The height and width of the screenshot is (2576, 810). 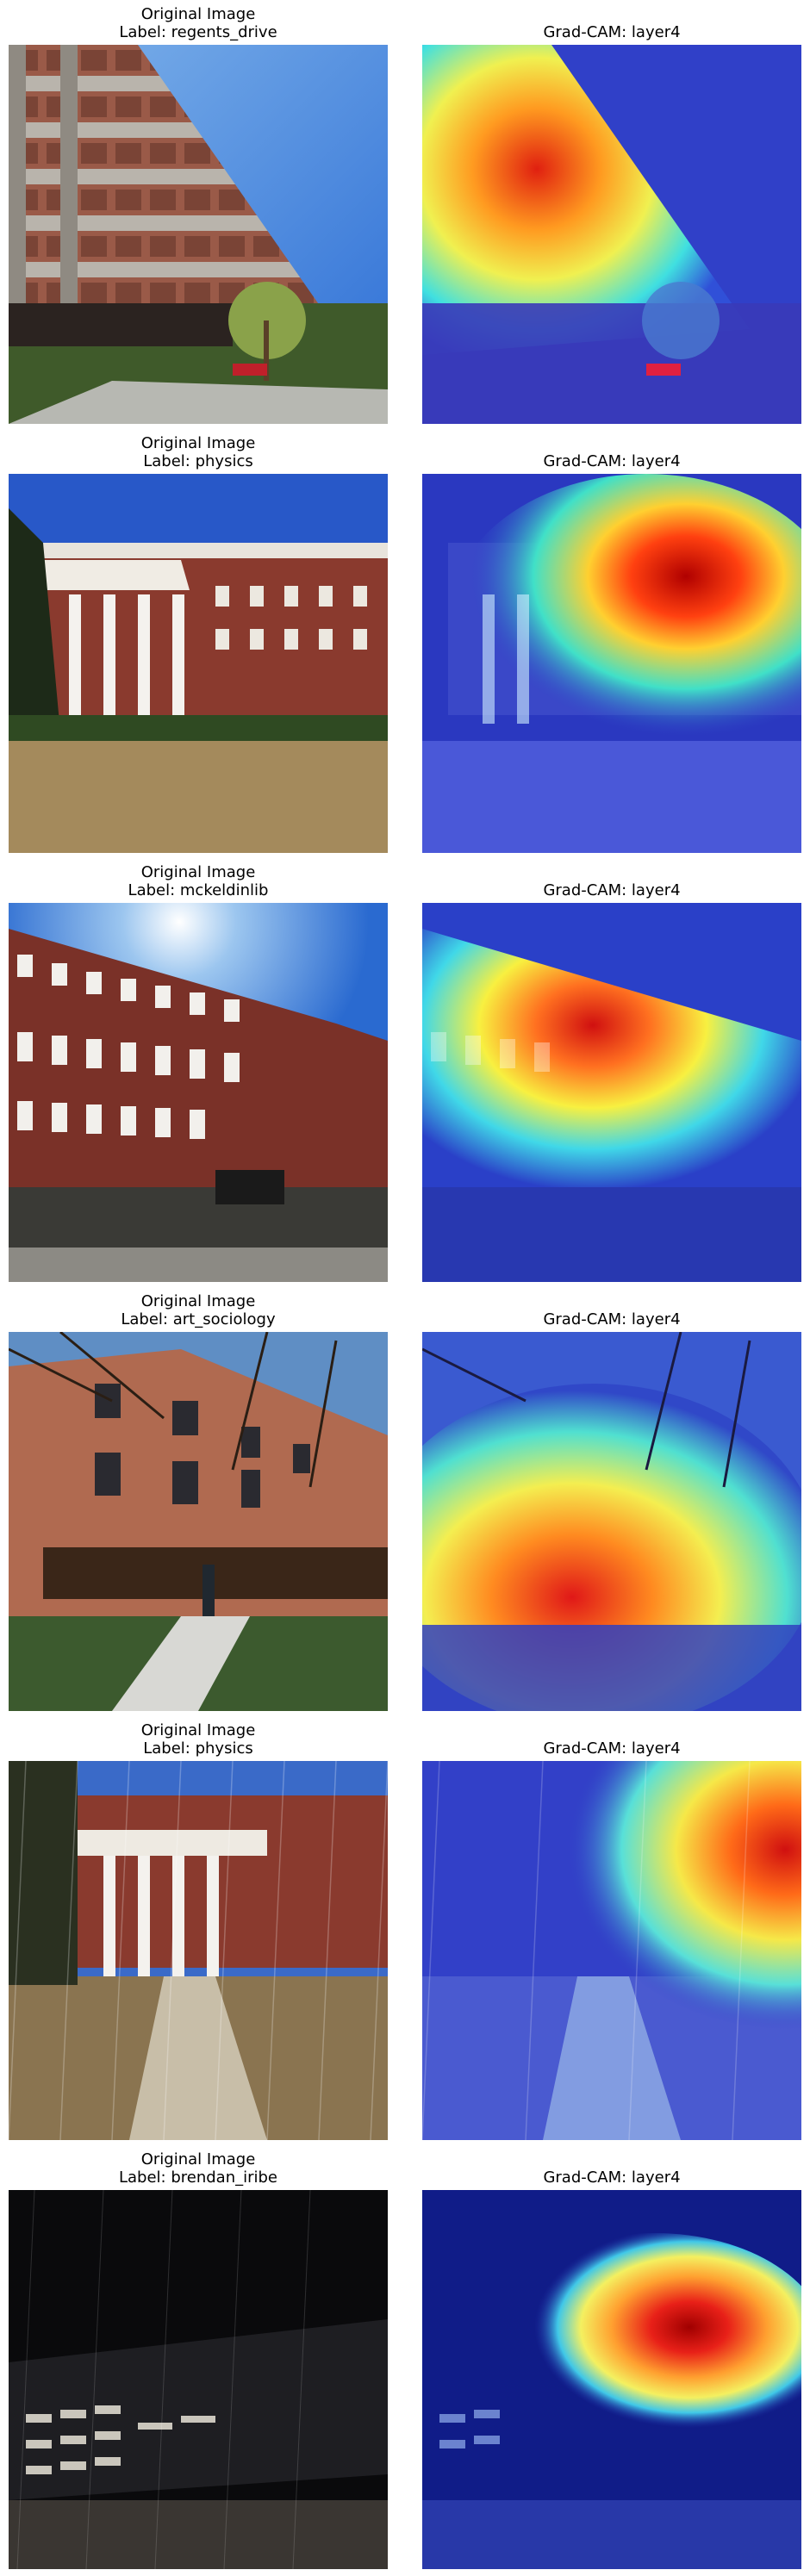 What do you see at coordinates (198, 1319) in the screenshot?
I see `image-label: Label: art_sociology` at bounding box center [198, 1319].